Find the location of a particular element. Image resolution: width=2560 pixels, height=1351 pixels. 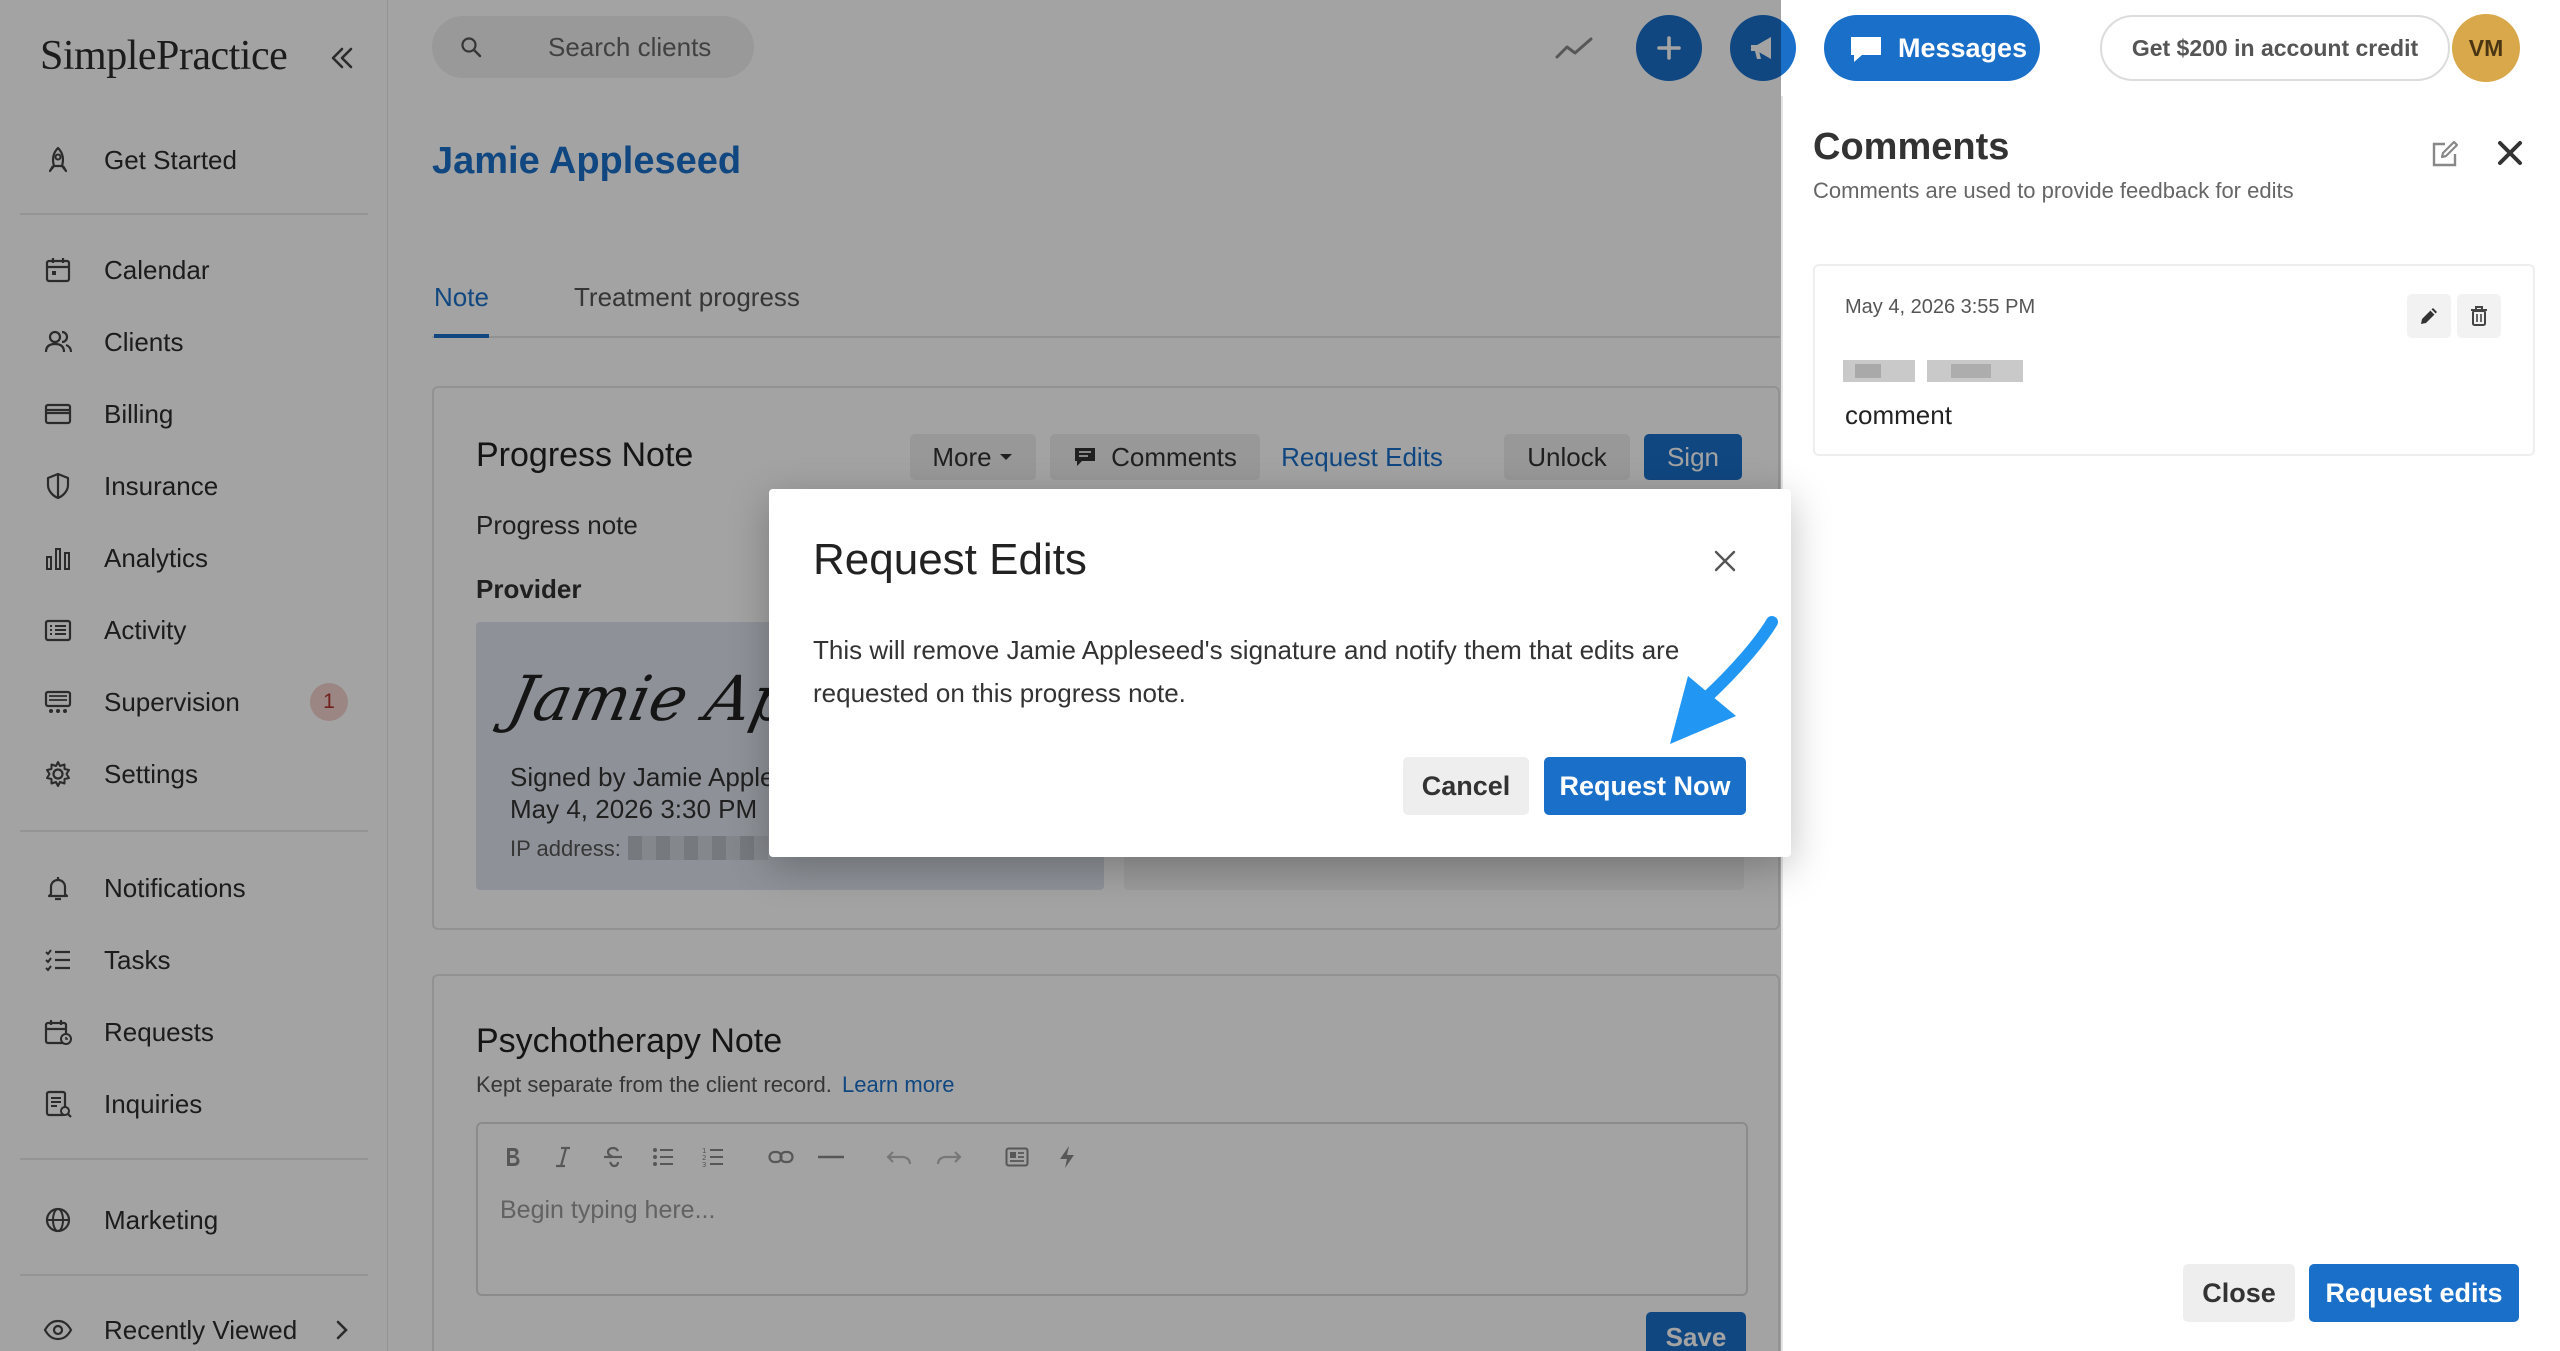

delete-comment-button is located at coordinates (2479, 316).